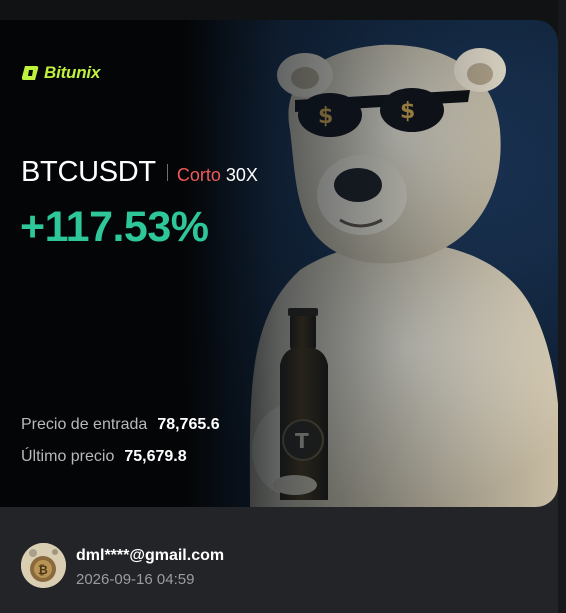 The width and height of the screenshot is (566, 613). Describe the element at coordinates (72, 72) in the screenshot. I see `brand-name: Bitunix` at that location.